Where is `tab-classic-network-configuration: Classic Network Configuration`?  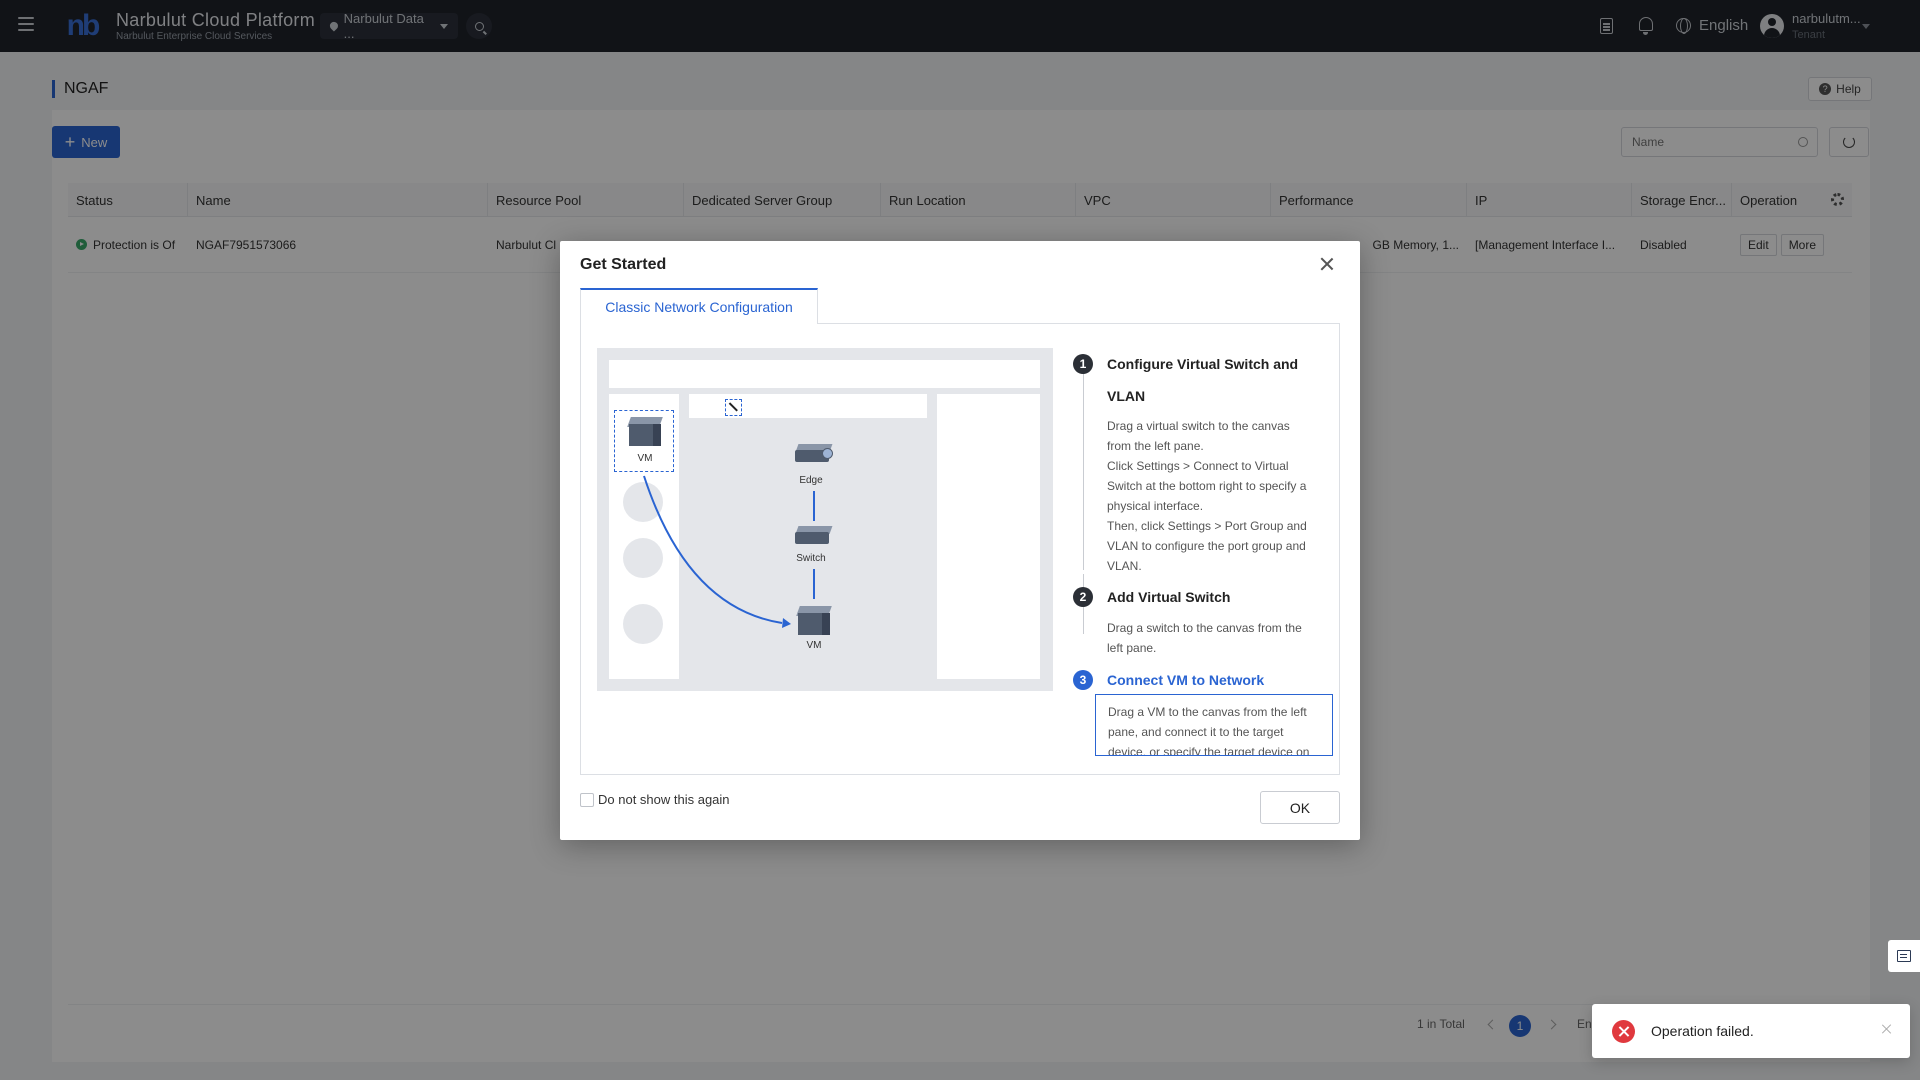 tab-classic-network-configuration: Classic Network Configuration is located at coordinates (699, 306).